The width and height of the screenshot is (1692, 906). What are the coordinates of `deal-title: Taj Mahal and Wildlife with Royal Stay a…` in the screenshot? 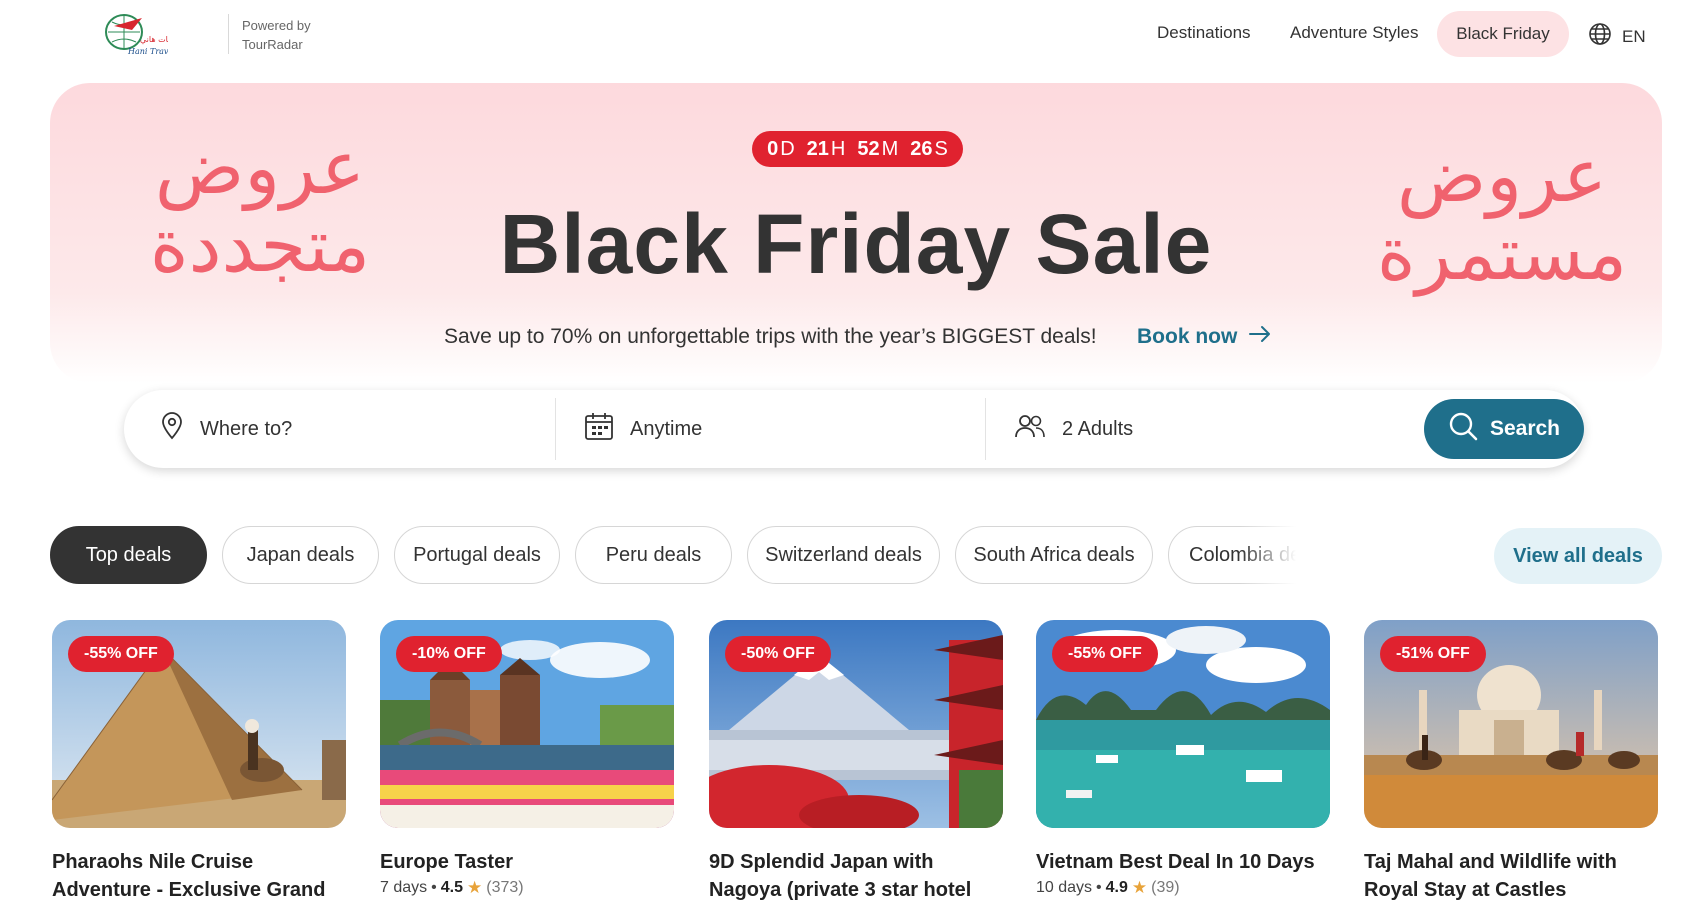 It's located at (1511, 876).